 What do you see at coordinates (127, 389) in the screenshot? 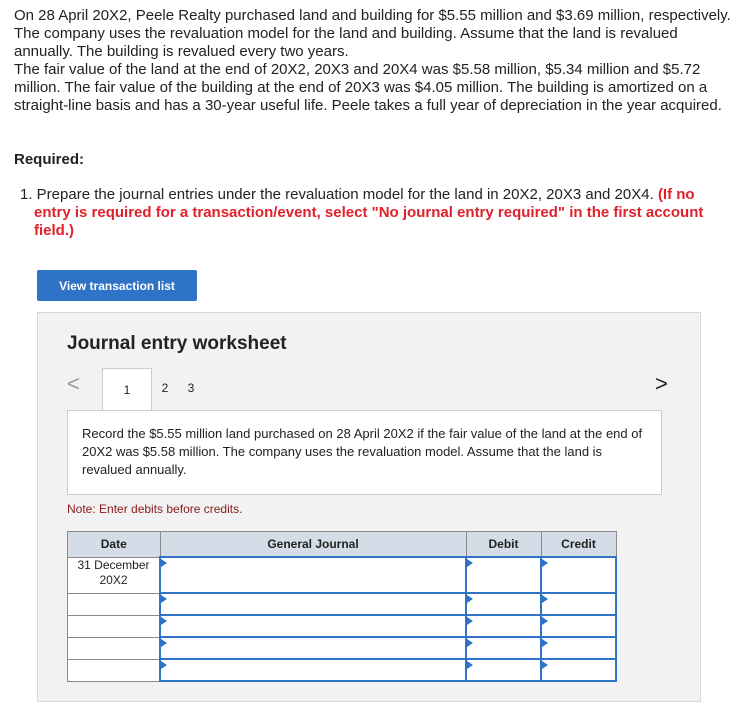
I see `tab-1: 1` at bounding box center [127, 389].